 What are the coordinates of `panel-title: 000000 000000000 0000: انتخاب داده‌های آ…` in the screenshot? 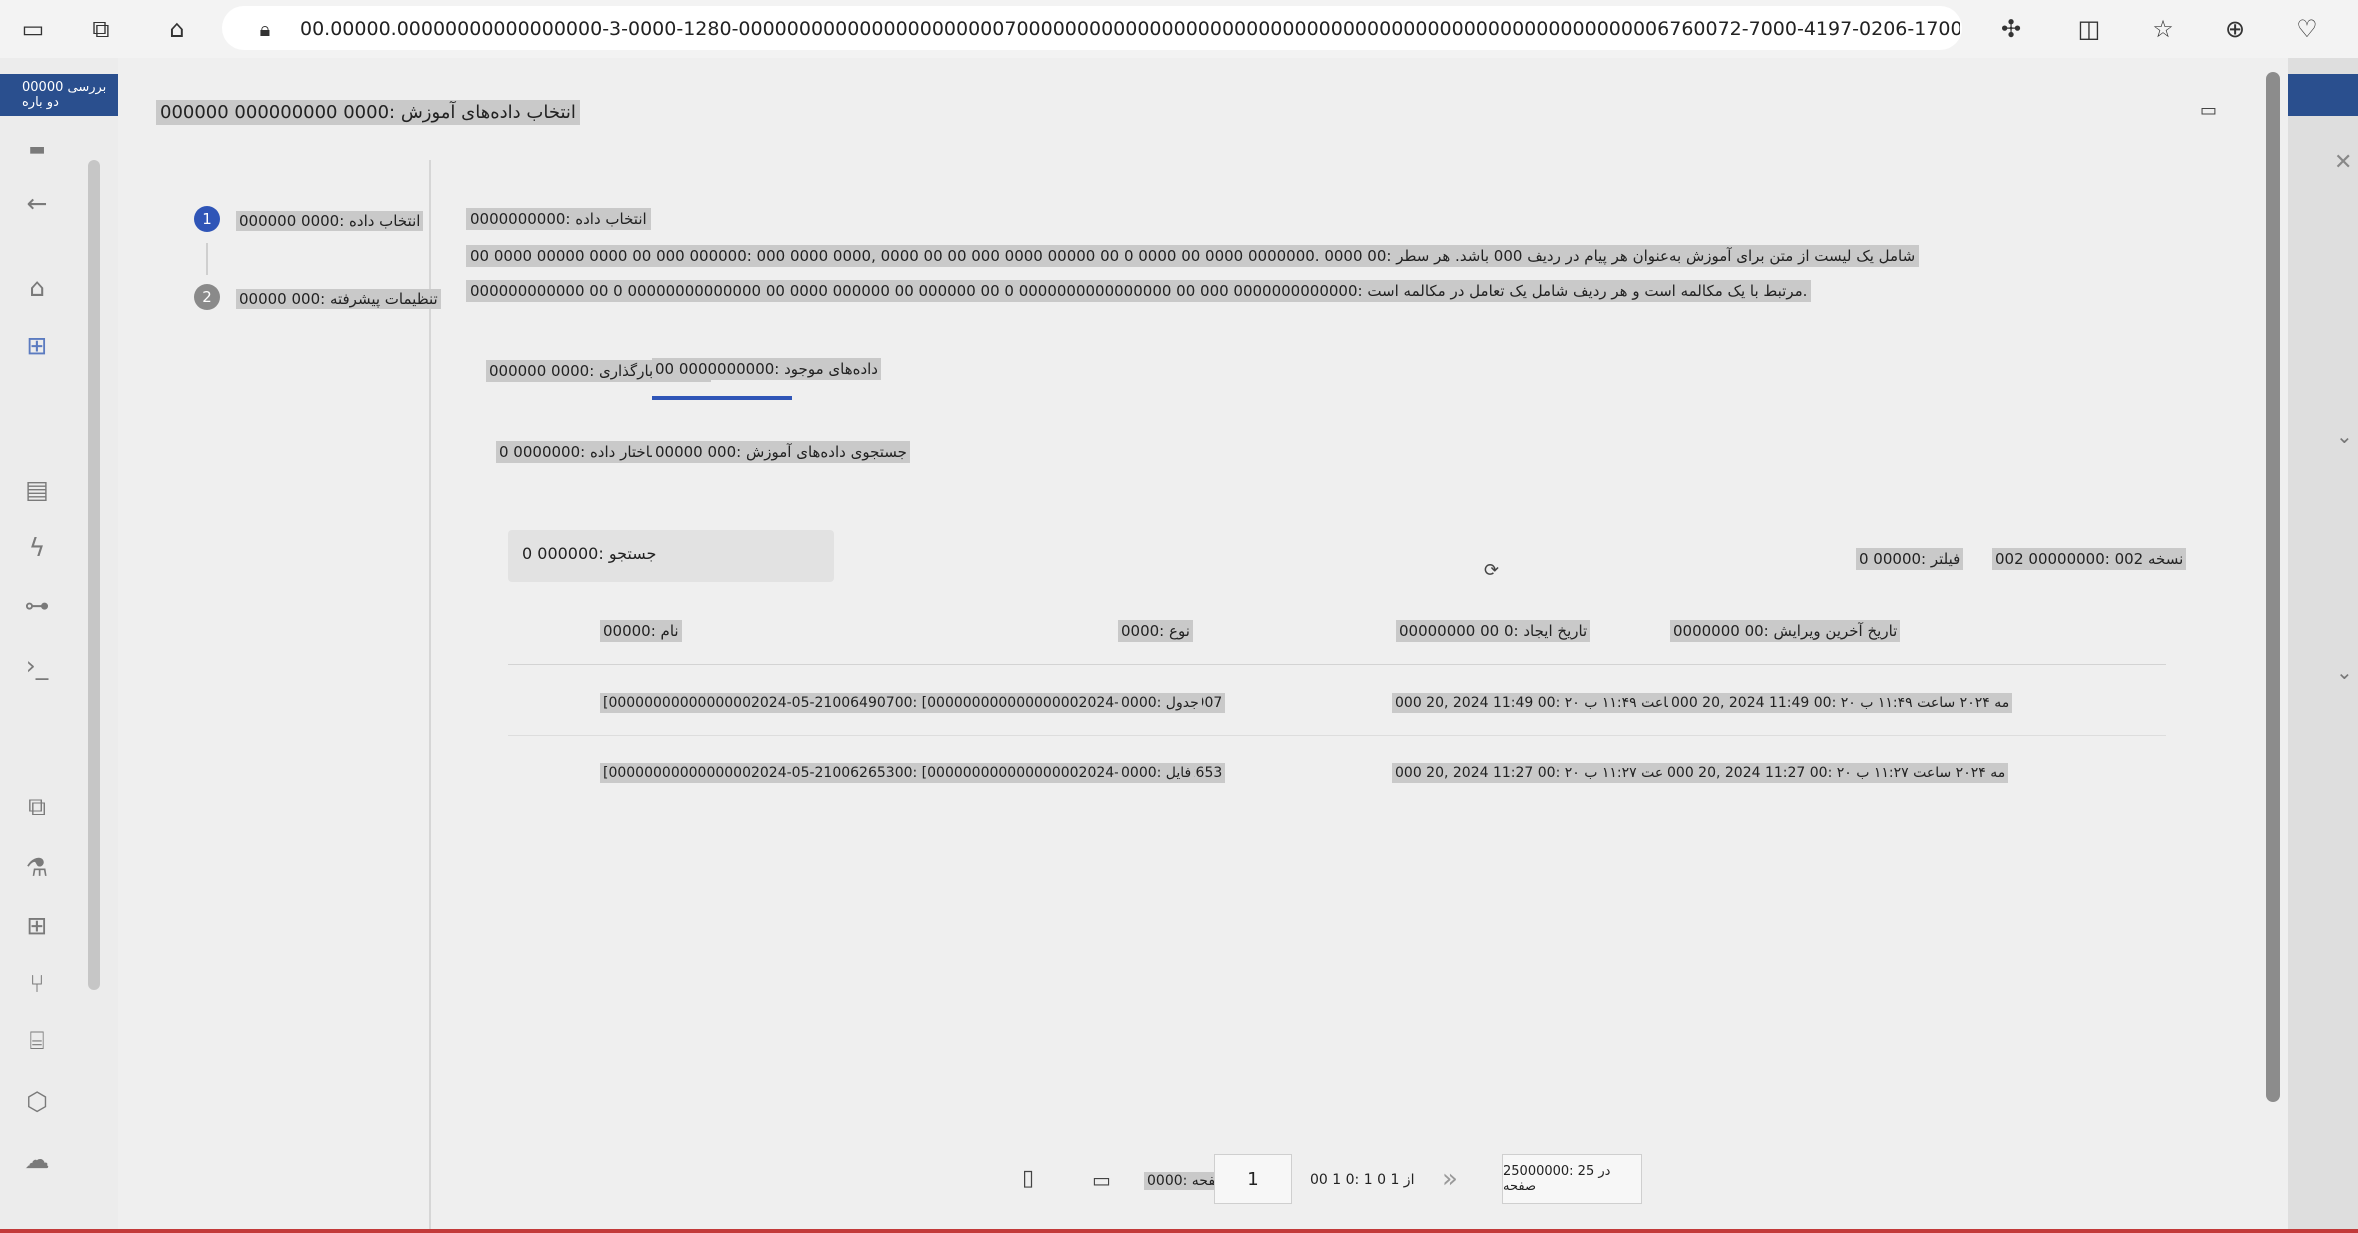 It's located at (368, 112).